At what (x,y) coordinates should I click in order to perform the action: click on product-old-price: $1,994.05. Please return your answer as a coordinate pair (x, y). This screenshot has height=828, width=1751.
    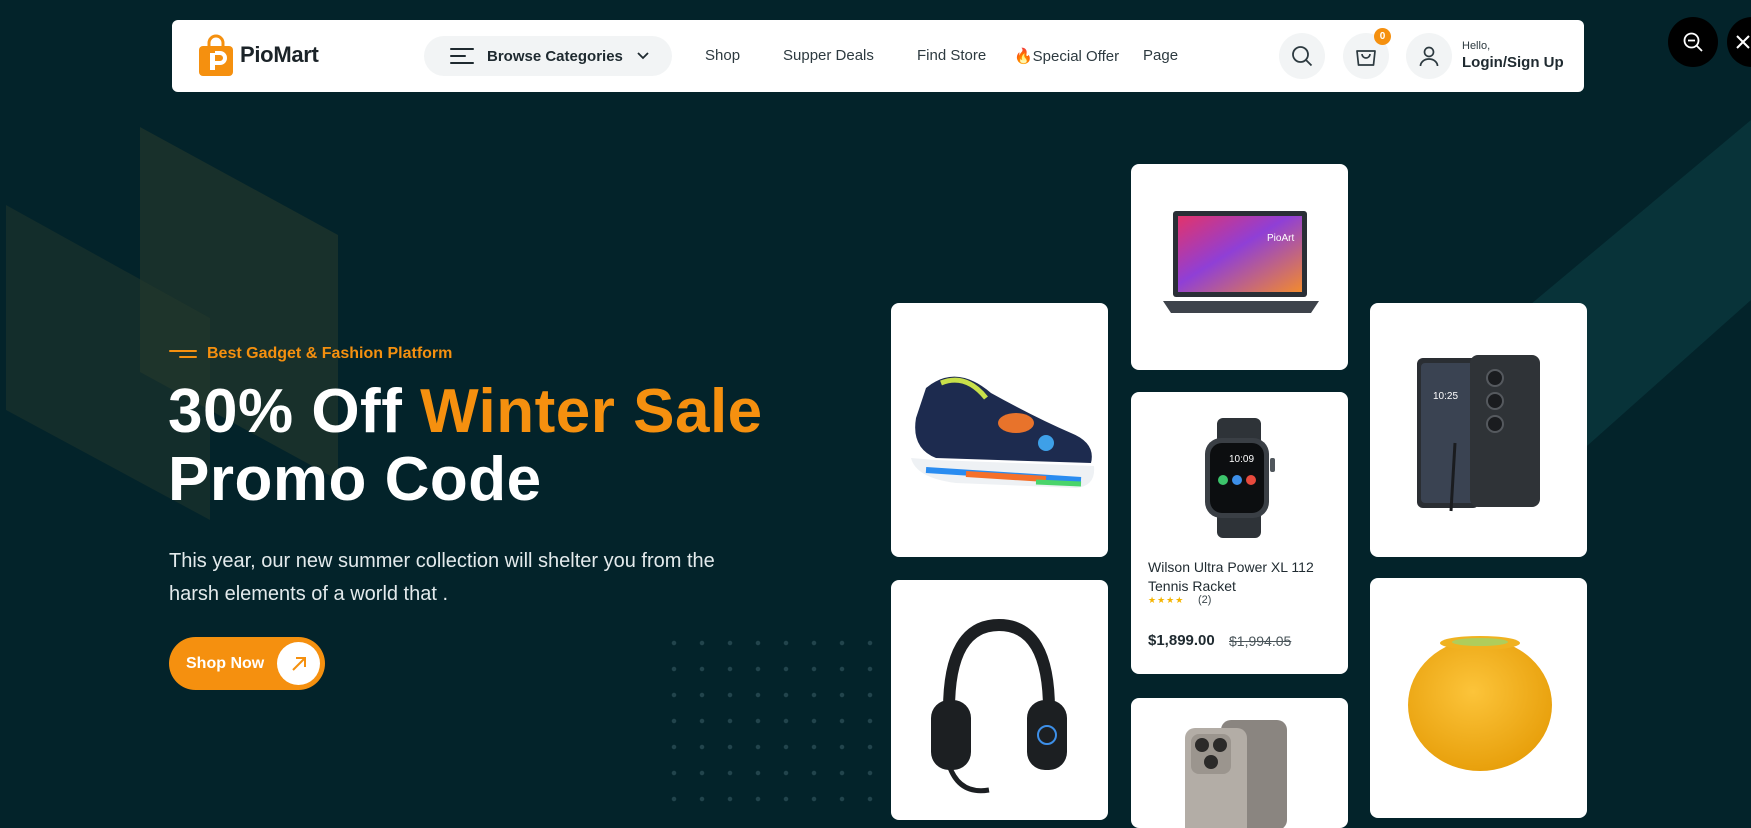
    Looking at the image, I should click on (1260, 641).